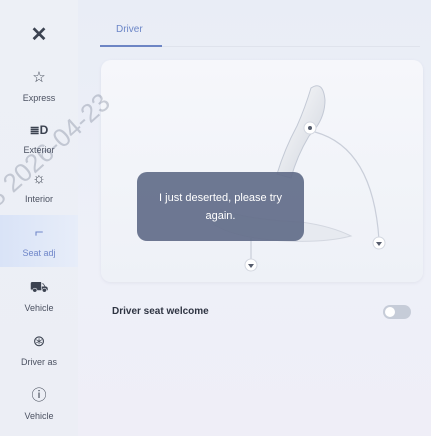 The width and height of the screenshot is (431, 436). Describe the element at coordinates (160, 311) in the screenshot. I see `driver-seat-welcome-label: Driver seat welcome` at that location.